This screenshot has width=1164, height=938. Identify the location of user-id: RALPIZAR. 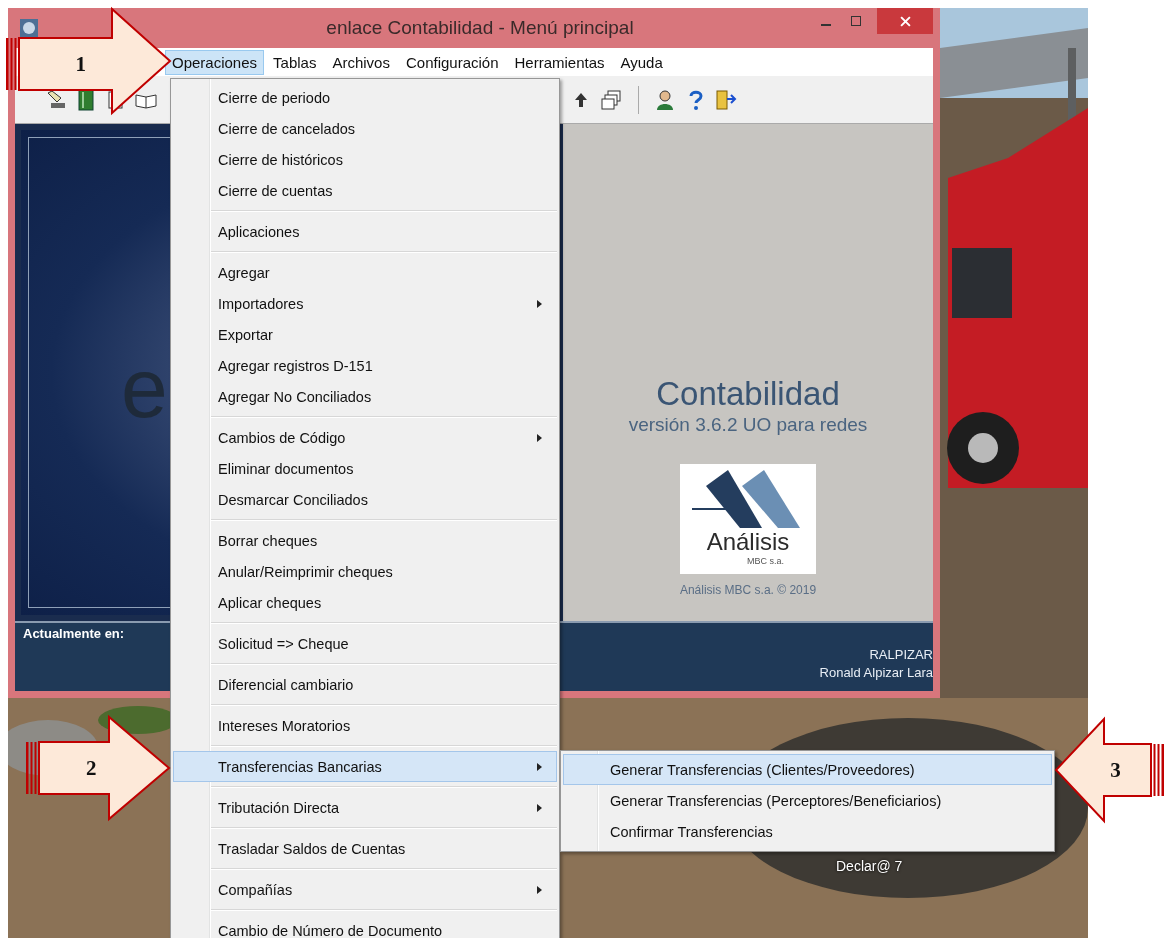
(901, 654).